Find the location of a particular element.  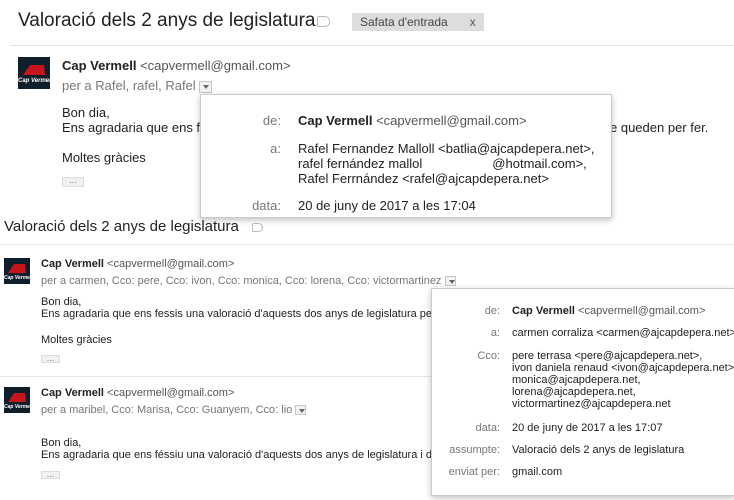

date-value: 20 de juny de 2017 a les 17:04 is located at coordinates (387, 205).